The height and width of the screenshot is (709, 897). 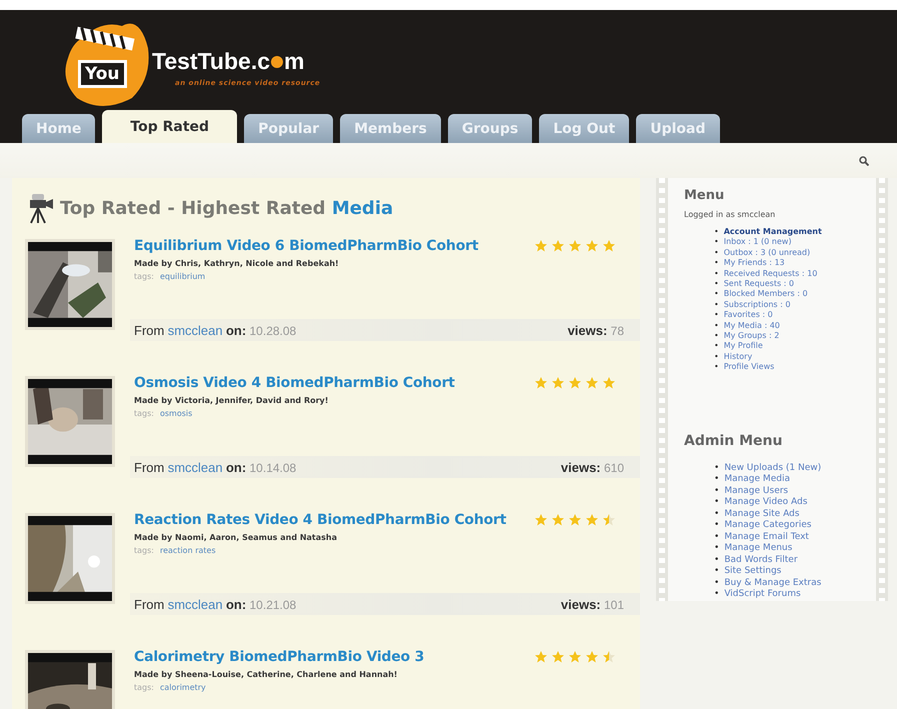 What do you see at coordinates (767, 253) in the screenshot?
I see `menu-link: Outbox : 3 (0 unread)` at bounding box center [767, 253].